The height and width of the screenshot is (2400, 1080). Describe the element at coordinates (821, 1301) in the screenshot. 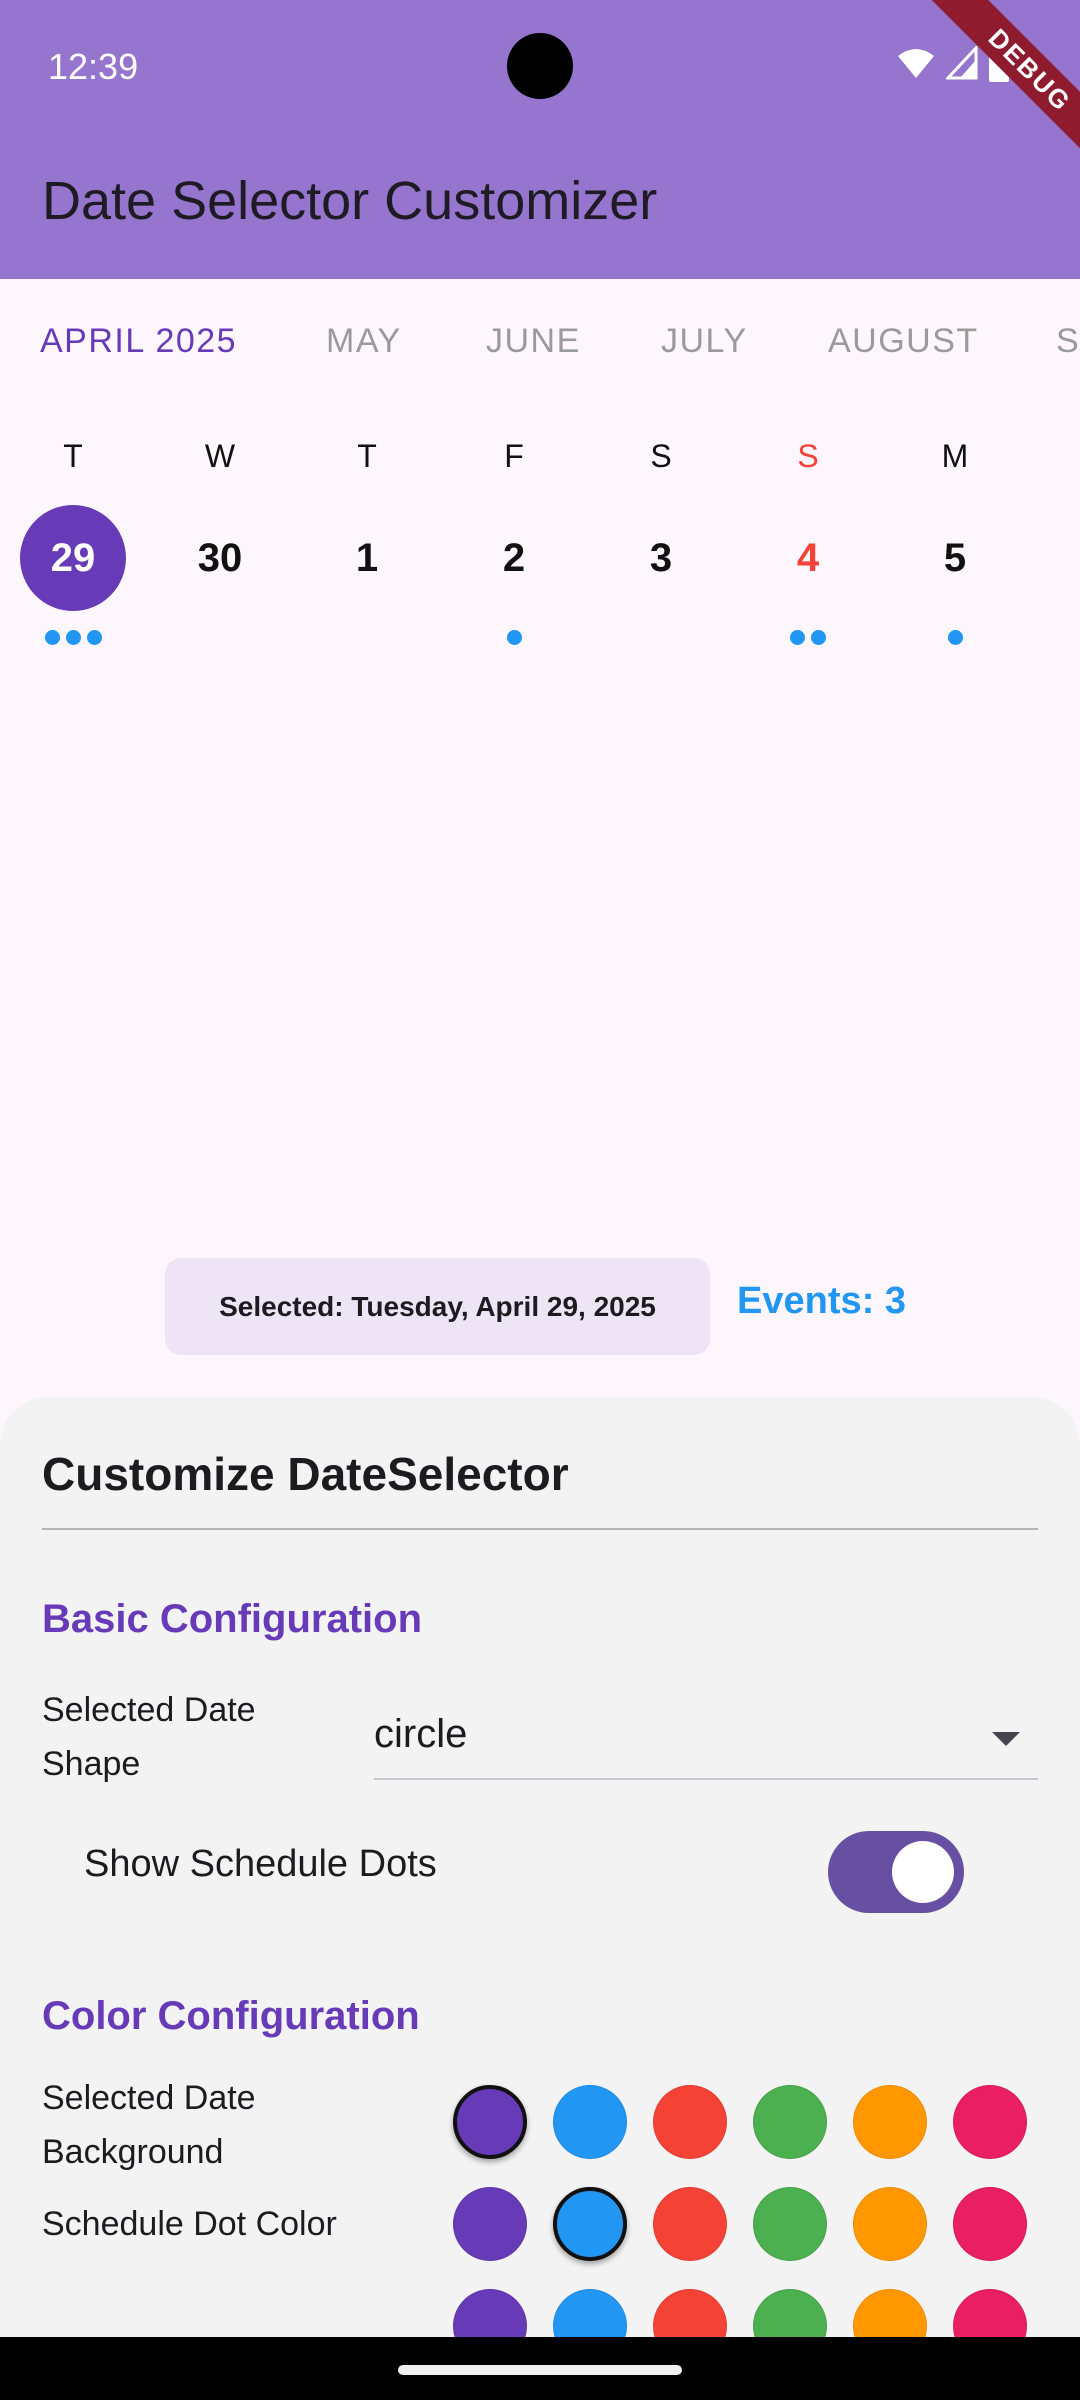

I see `events-count: Events: 3` at that location.